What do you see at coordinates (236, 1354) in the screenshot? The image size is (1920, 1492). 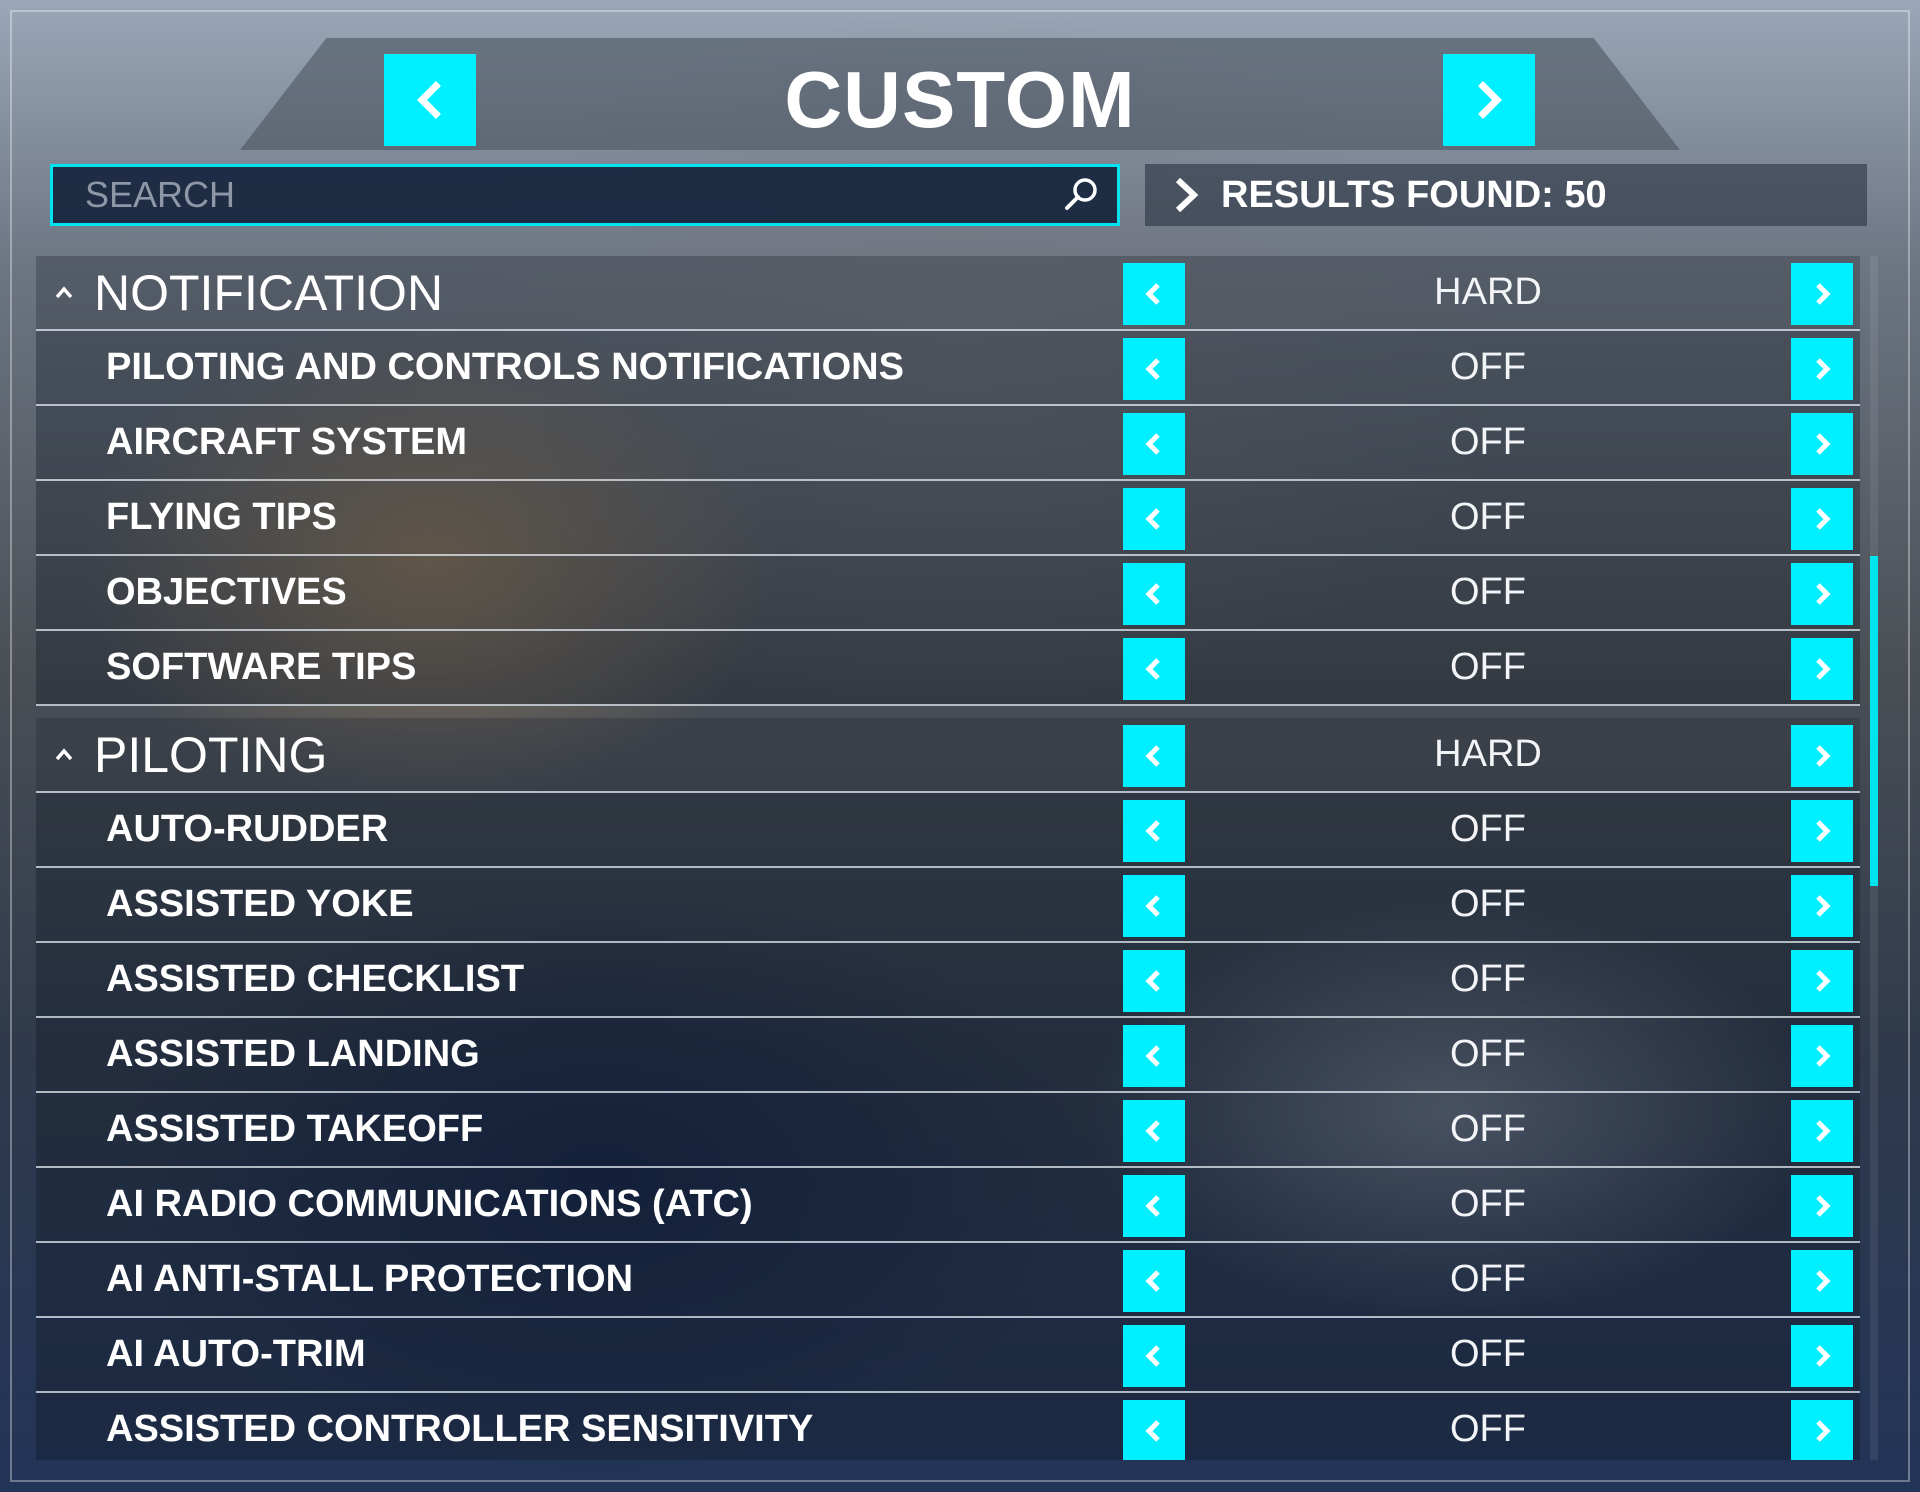 I see `setting-label: AI AUTO-TRIM` at bounding box center [236, 1354].